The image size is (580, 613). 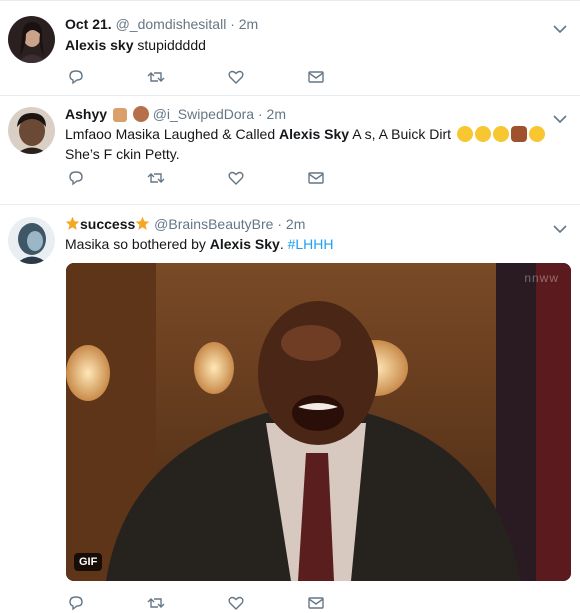 What do you see at coordinates (107, 224) in the screenshot?
I see `display-name: success` at bounding box center [107, 224].